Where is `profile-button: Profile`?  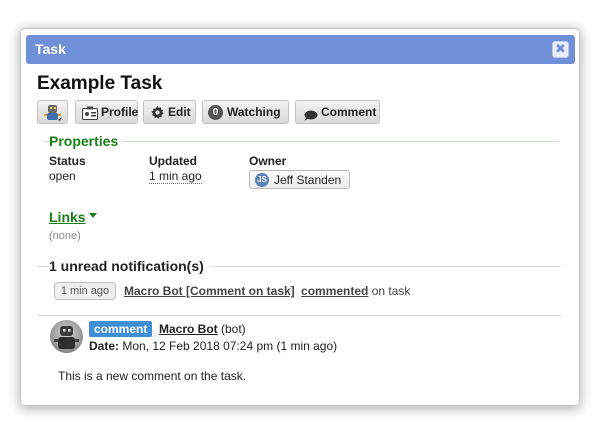
profile-button: Profile is located at coordinates (106, 112).